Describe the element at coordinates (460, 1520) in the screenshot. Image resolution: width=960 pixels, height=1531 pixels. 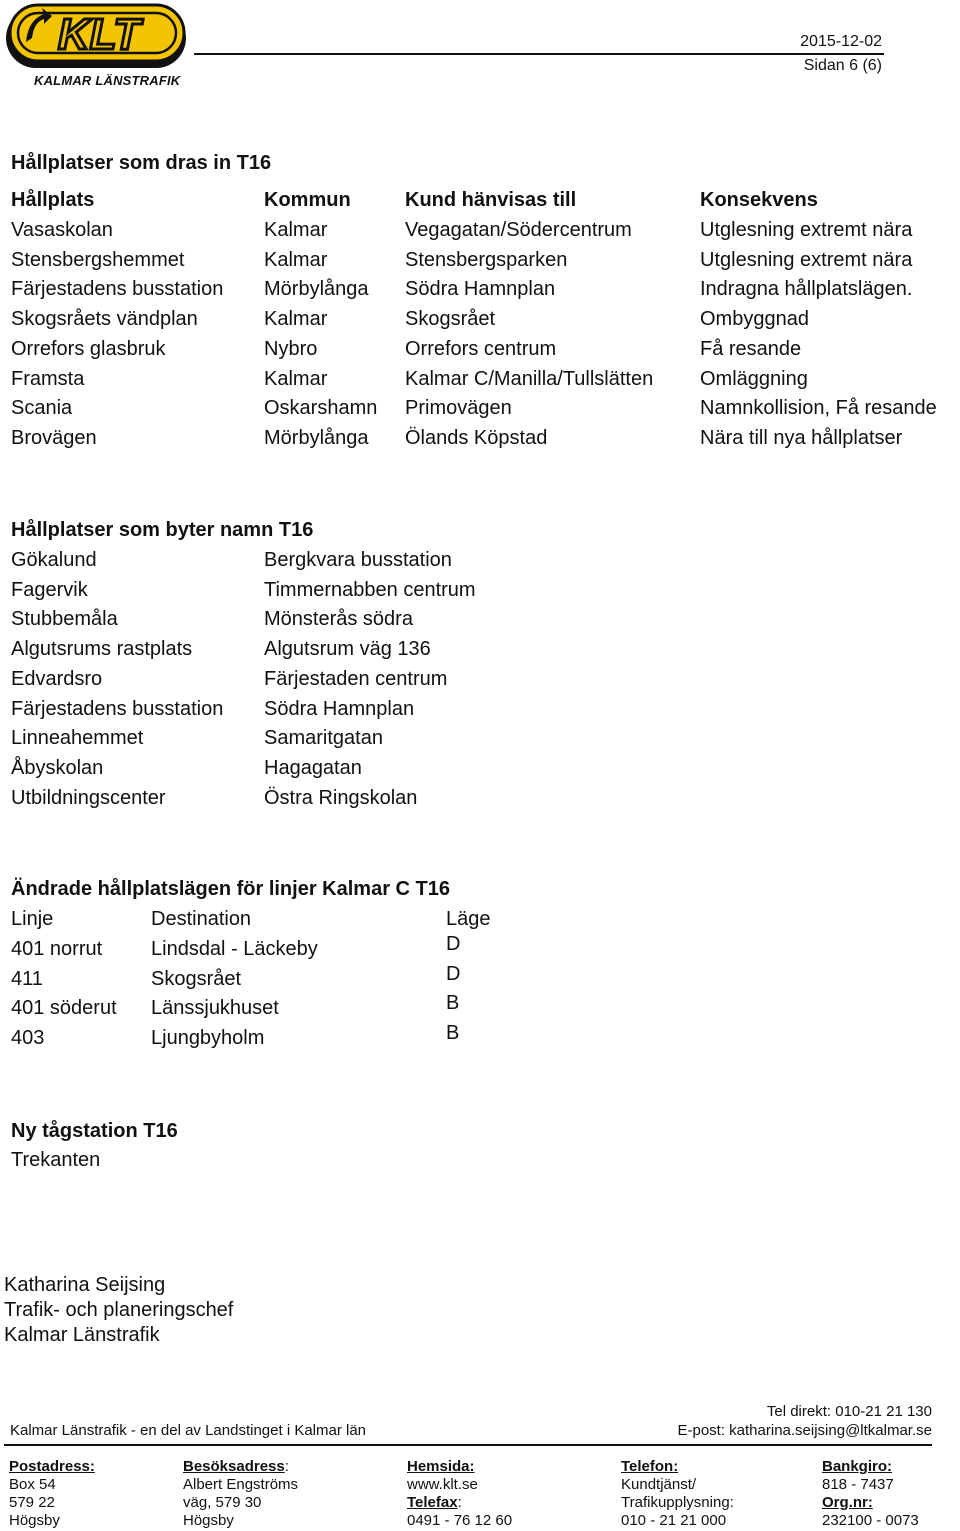
I see `telefax-value: 0491 - 76 12 60` at that location.